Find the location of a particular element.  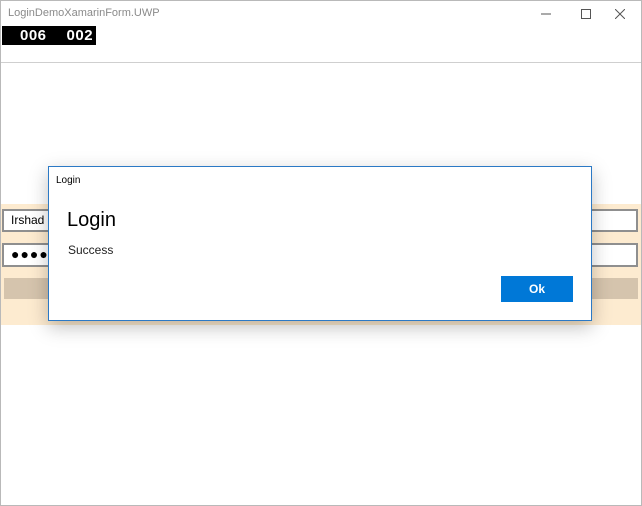

minimize-icon is located at coordinates (546, 14).